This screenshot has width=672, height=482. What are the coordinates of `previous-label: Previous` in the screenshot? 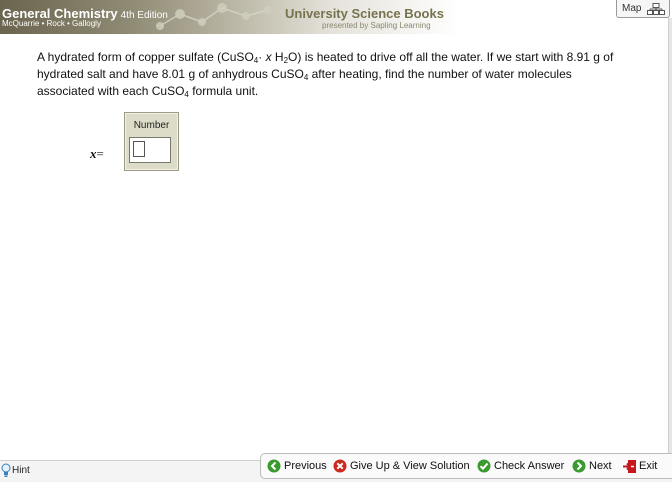 It's located at (305, 466).